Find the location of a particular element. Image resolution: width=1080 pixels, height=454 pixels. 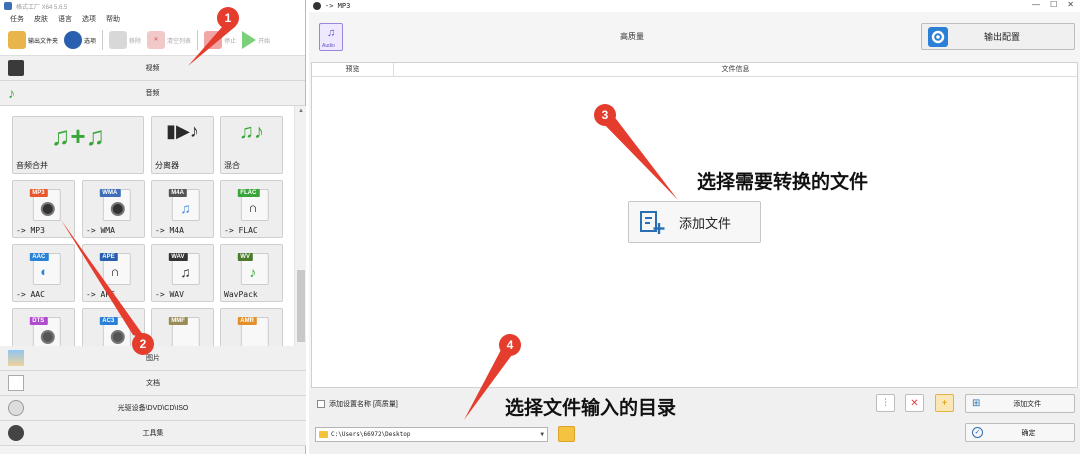

wma-icon: WMA is located at coordinates (115, 205).